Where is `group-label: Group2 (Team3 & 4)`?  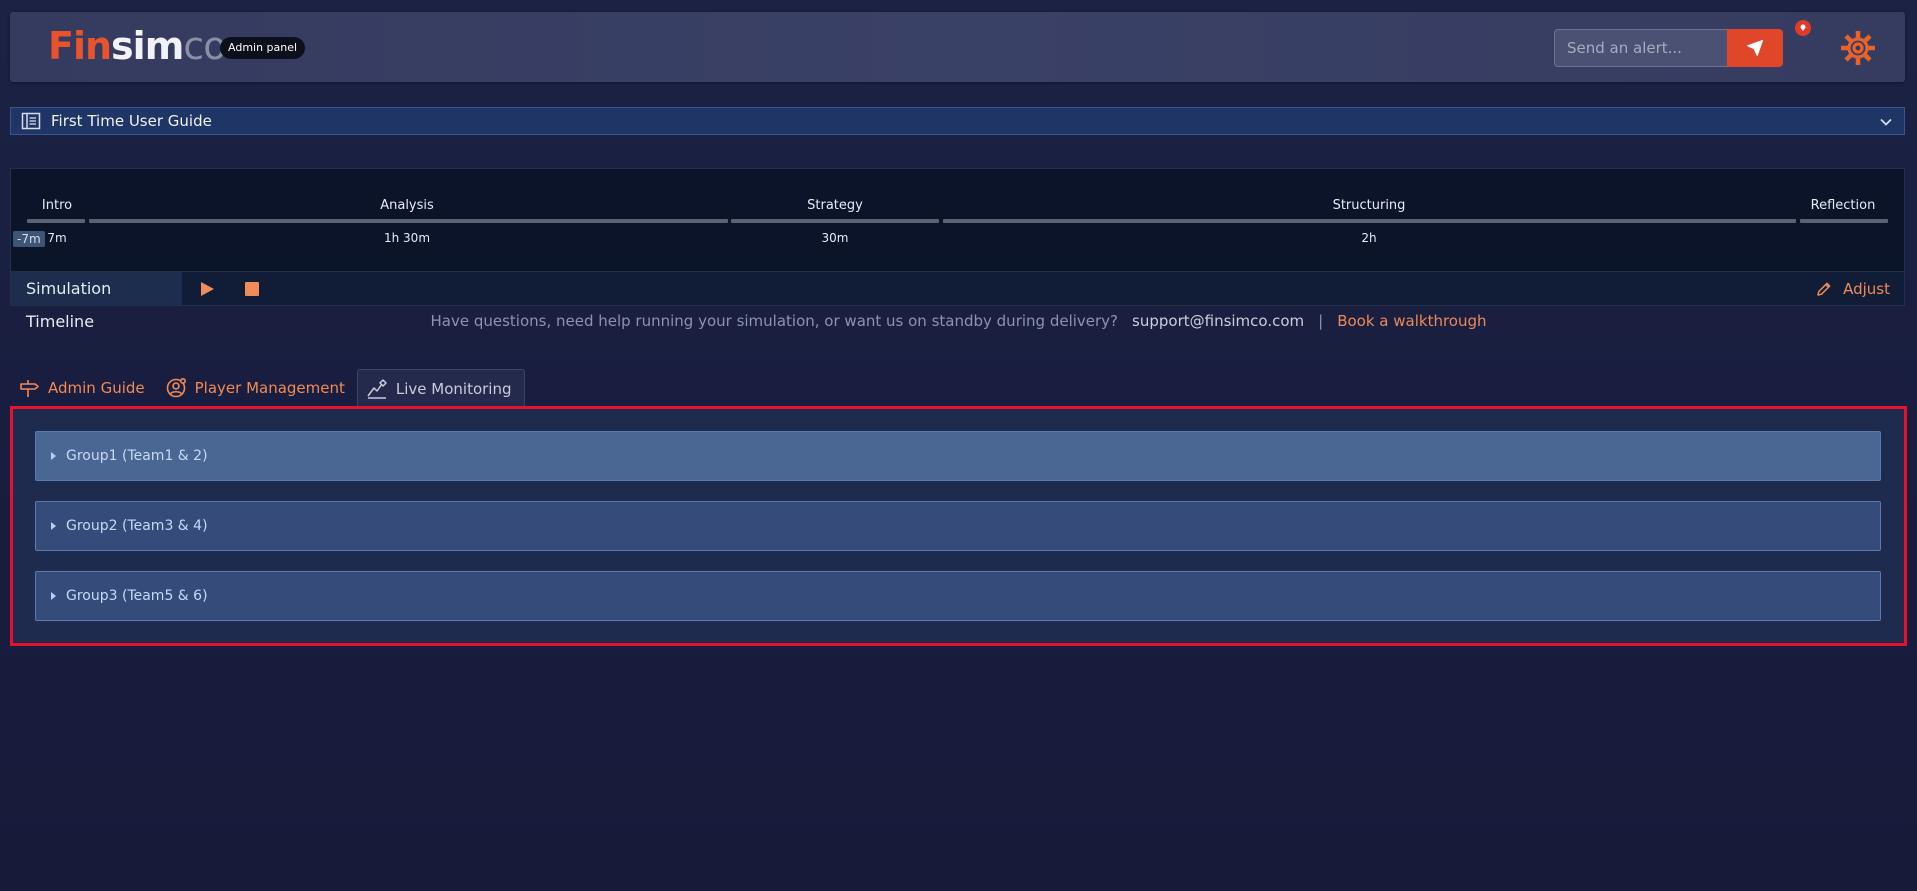 group-label: Group2 (Team3 & 4) is located at coordinates (137, 526).